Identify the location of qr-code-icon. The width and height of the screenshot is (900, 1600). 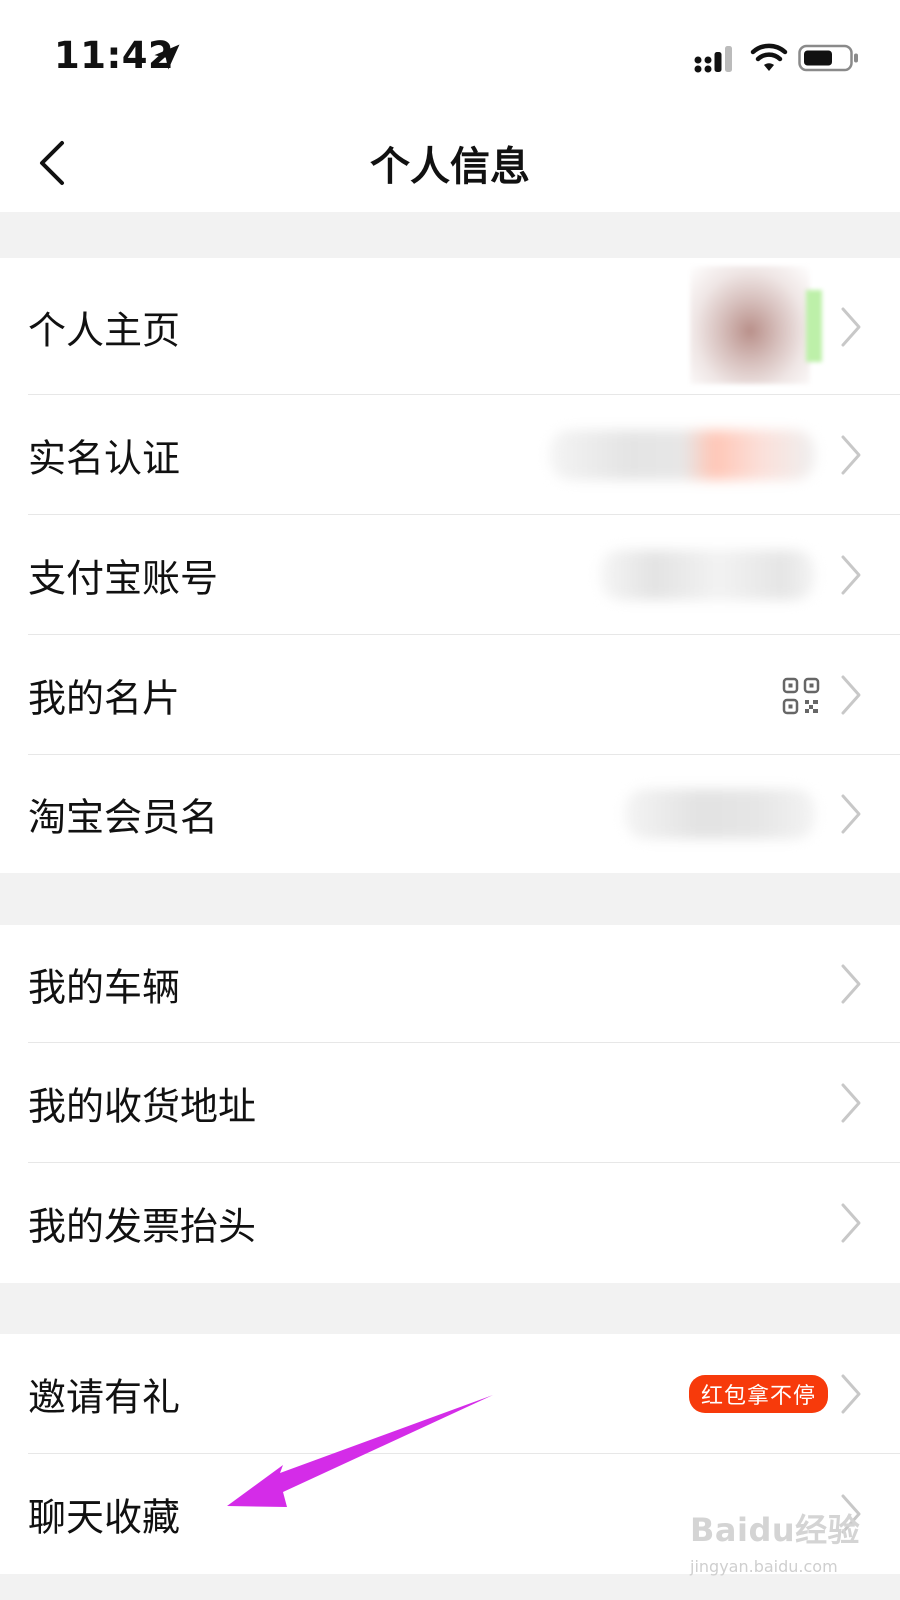
(801, 696).